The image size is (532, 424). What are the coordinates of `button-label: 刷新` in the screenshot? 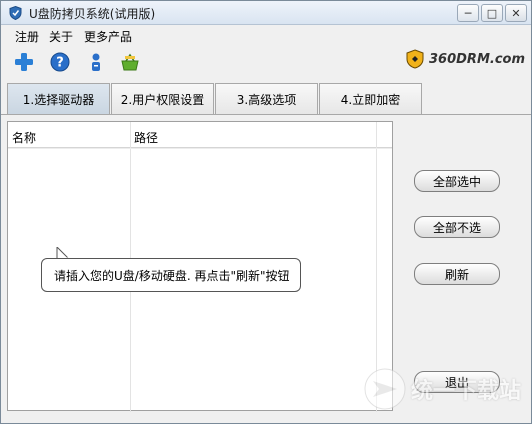 It's located at (456, 274).